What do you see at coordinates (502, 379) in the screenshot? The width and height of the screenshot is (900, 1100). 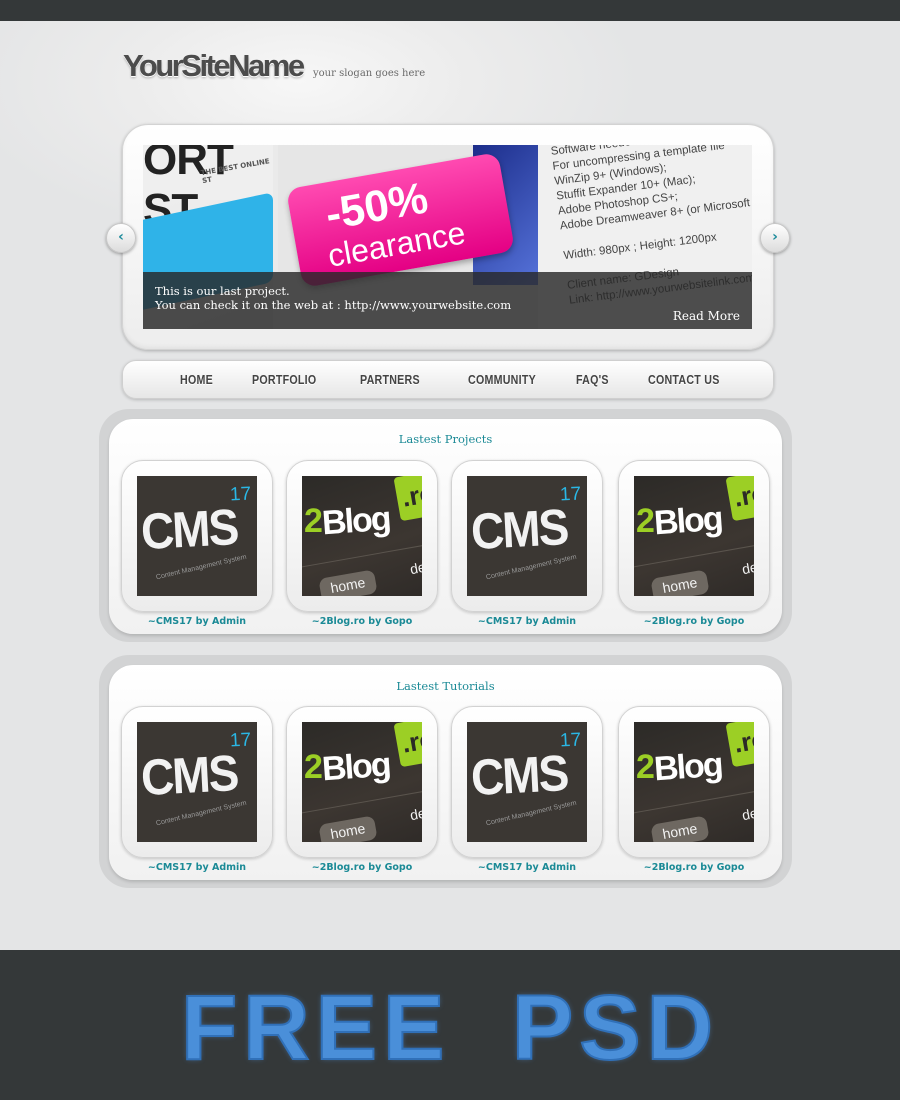 I see `nav-item-community: COMMUNITY` at bounding box center [502, 379].